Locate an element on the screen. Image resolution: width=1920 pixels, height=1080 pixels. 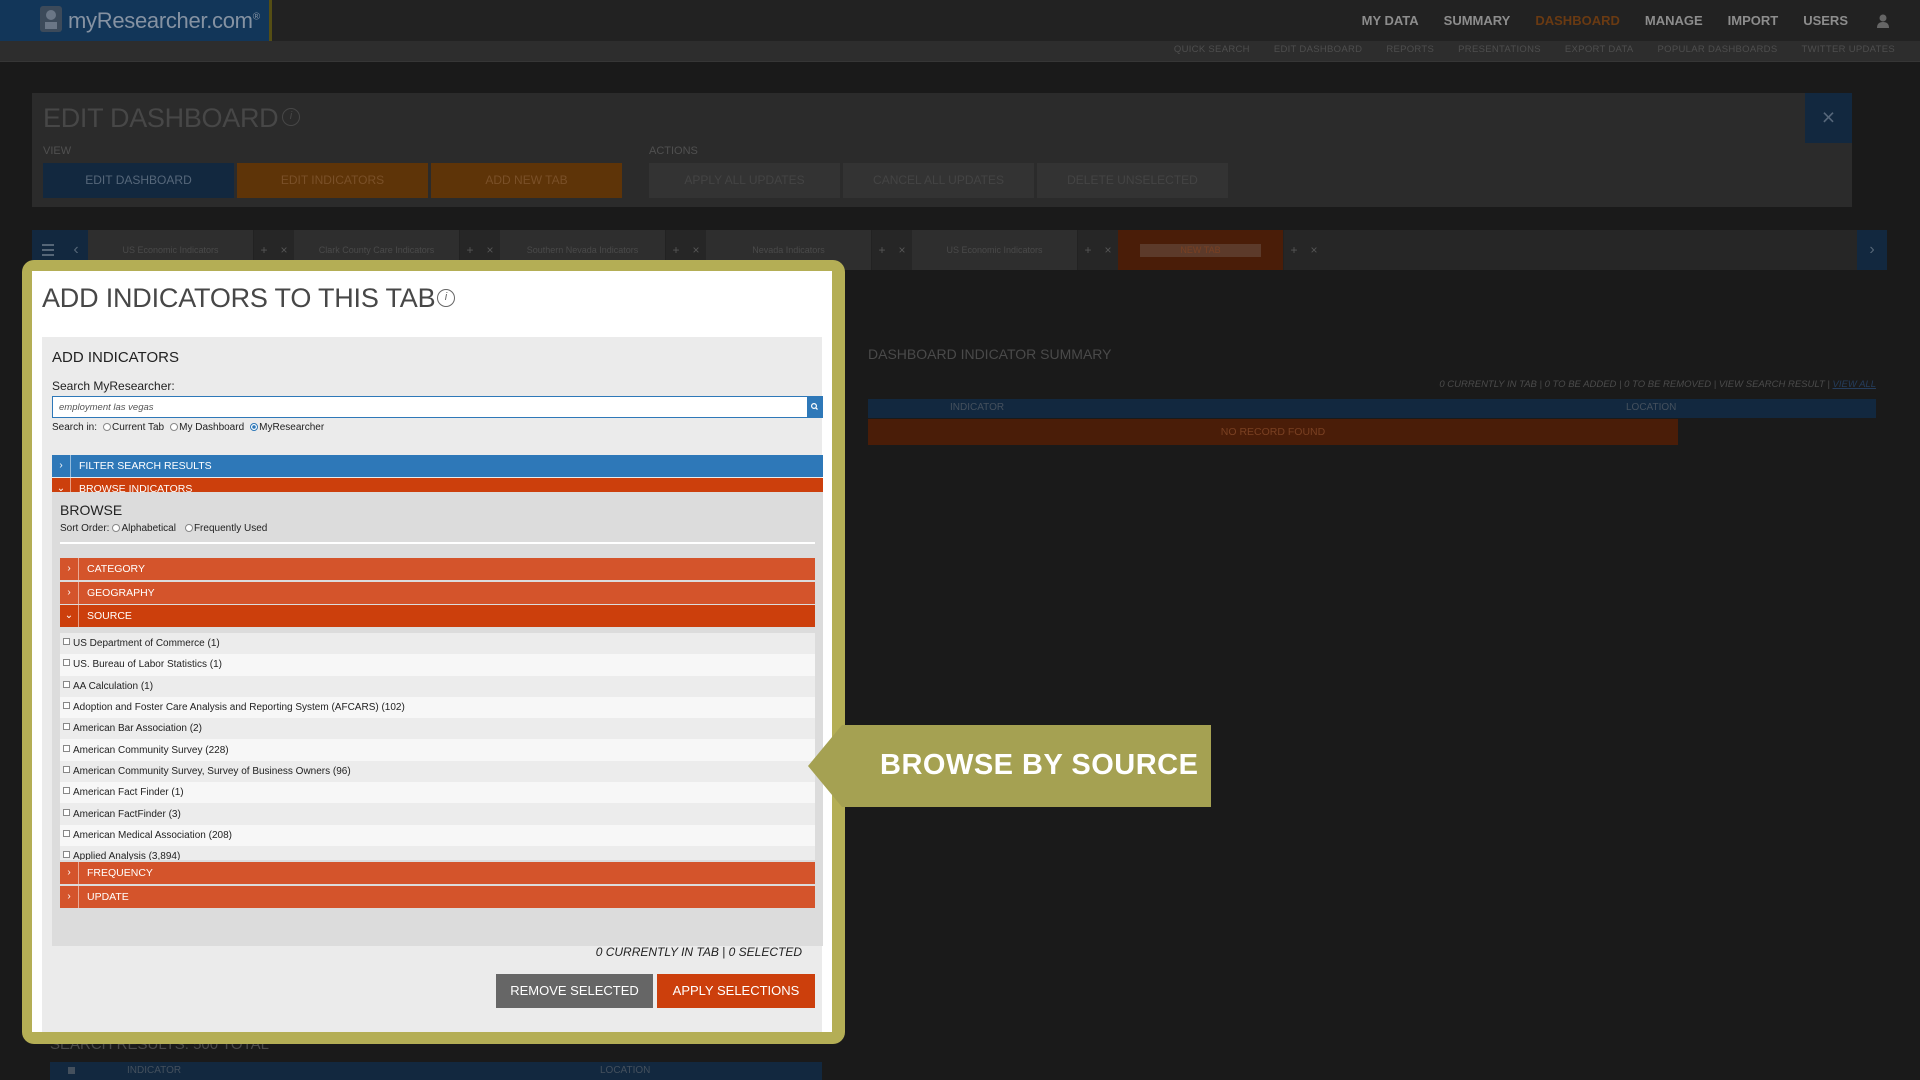
geography-section-bar: › GEOGRAPHY is located at coordinates (437, 593).